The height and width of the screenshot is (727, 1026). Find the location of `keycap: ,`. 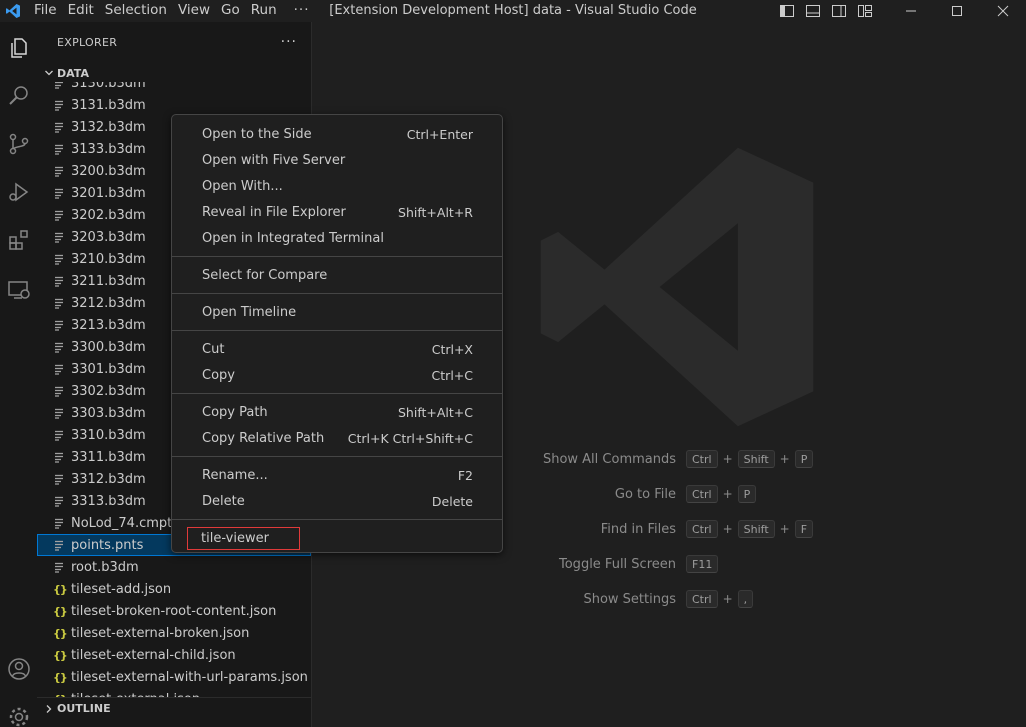

keycap: , is located at coordinates (745, 599).